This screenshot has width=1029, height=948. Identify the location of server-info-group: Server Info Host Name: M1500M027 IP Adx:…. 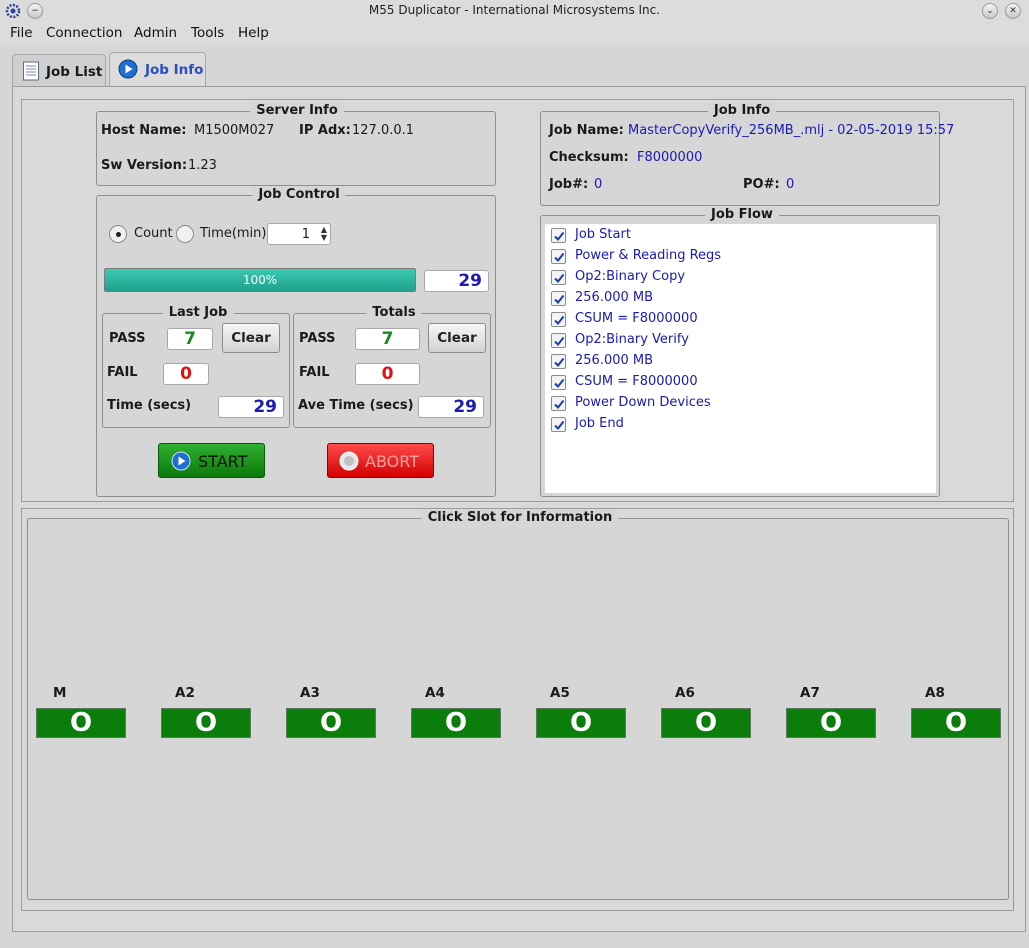
(296, 144).